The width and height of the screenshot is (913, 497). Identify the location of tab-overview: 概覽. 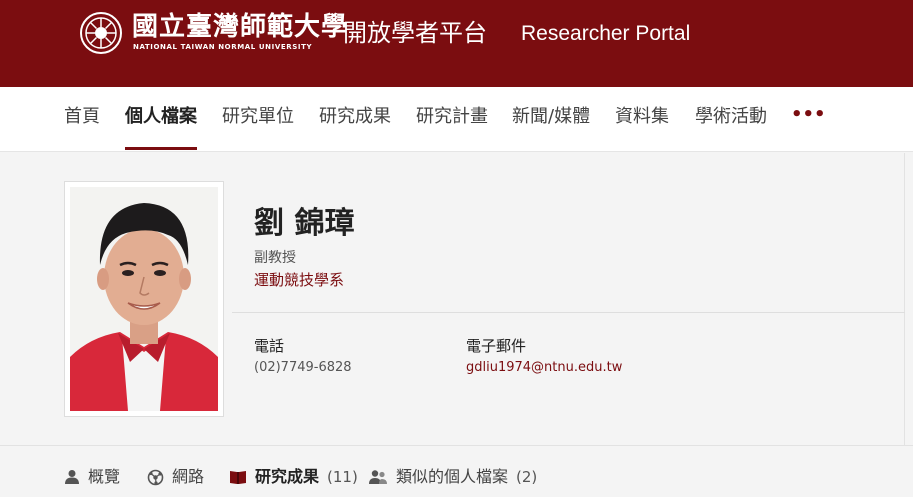
(92, 477).